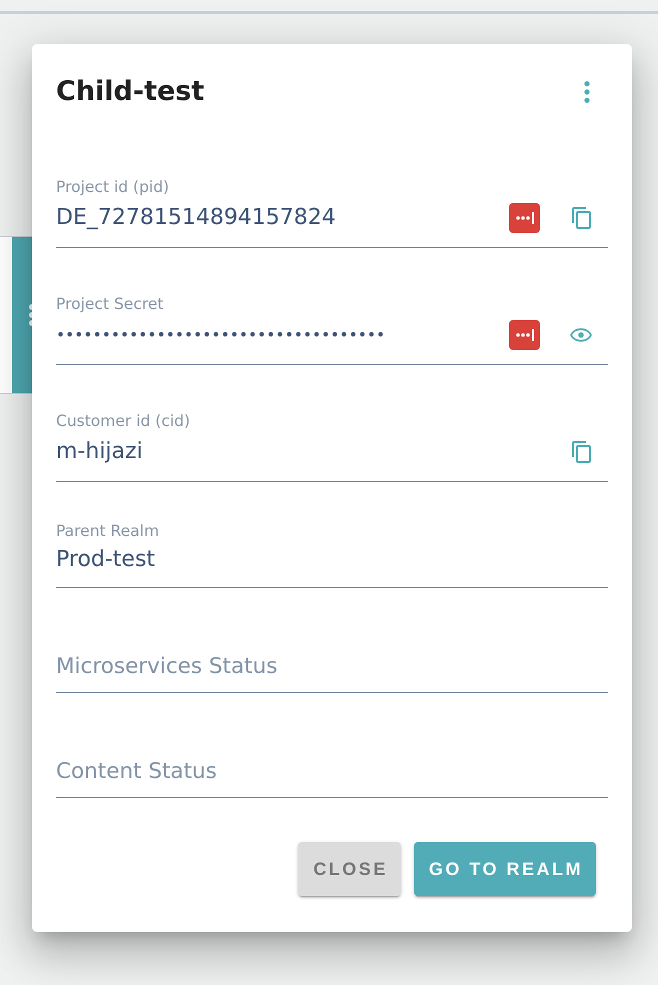  I want to click on field-value: ••••••••••••••••••••••••••••••••••••, so click(221, 335).